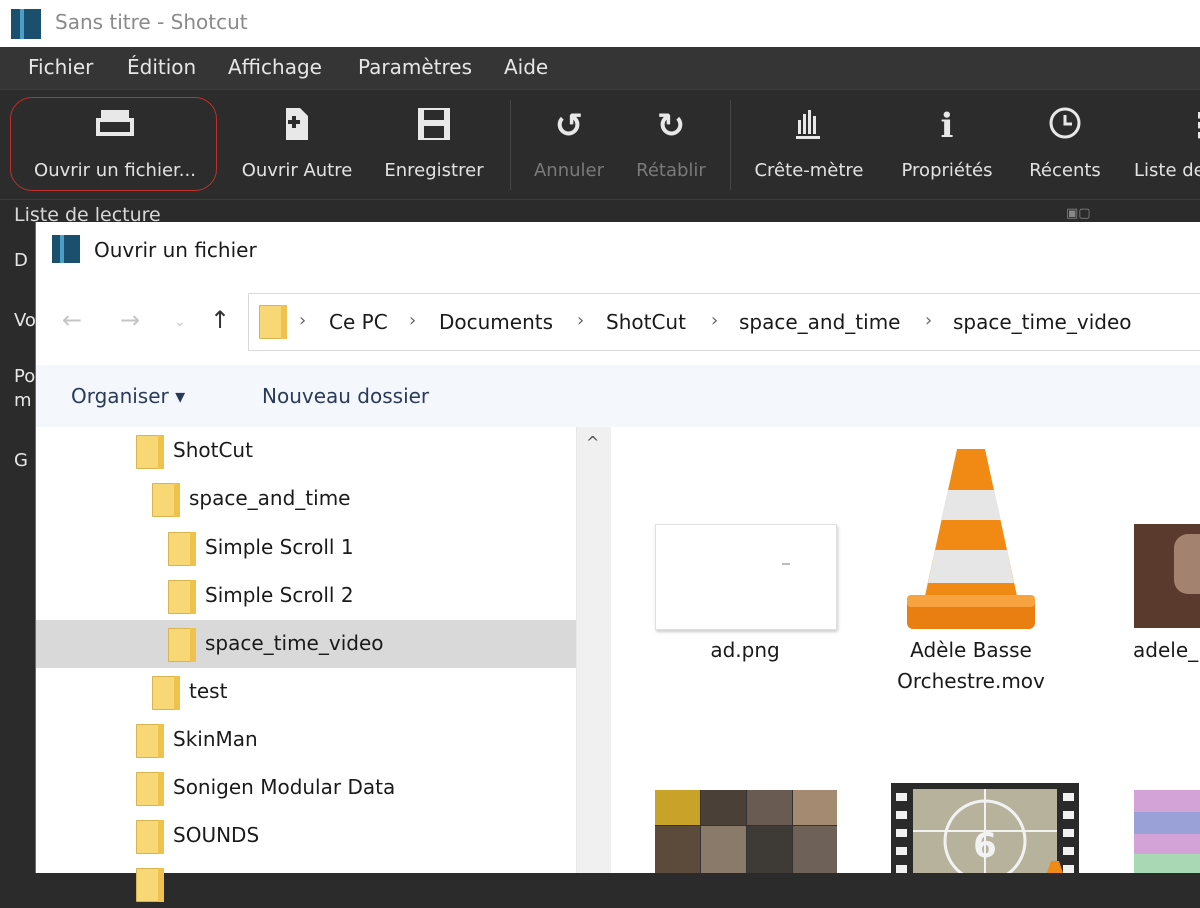 The image size is (1200, 908). I want to click on breadcrumb-space-time-video: space_time_video, so click(1042, 322).